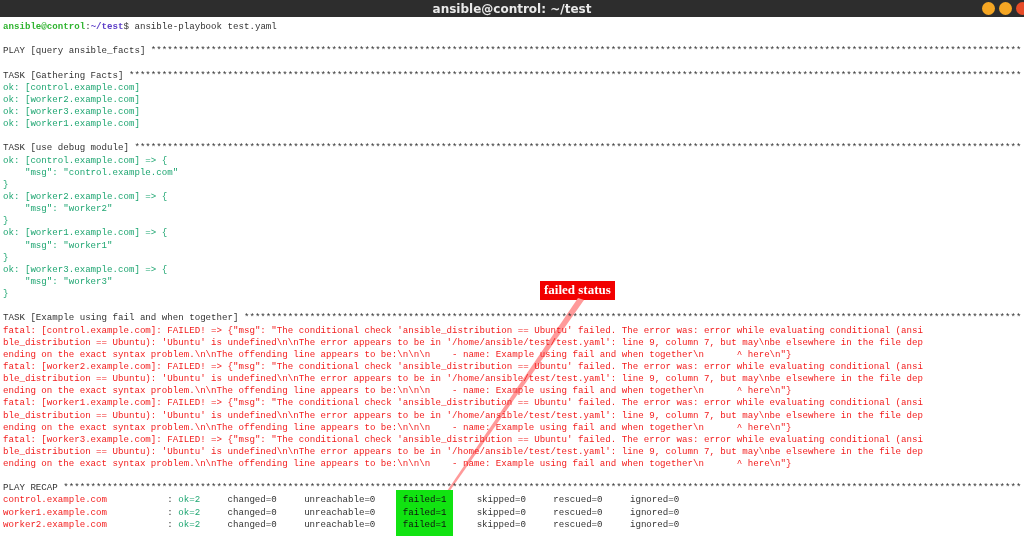 The width and height of the screenshot is (1024, 537). I want to click on section-header: PLAY [query ansible_facts] ***************************************************************************************************************************************************************, so click(512, 51).